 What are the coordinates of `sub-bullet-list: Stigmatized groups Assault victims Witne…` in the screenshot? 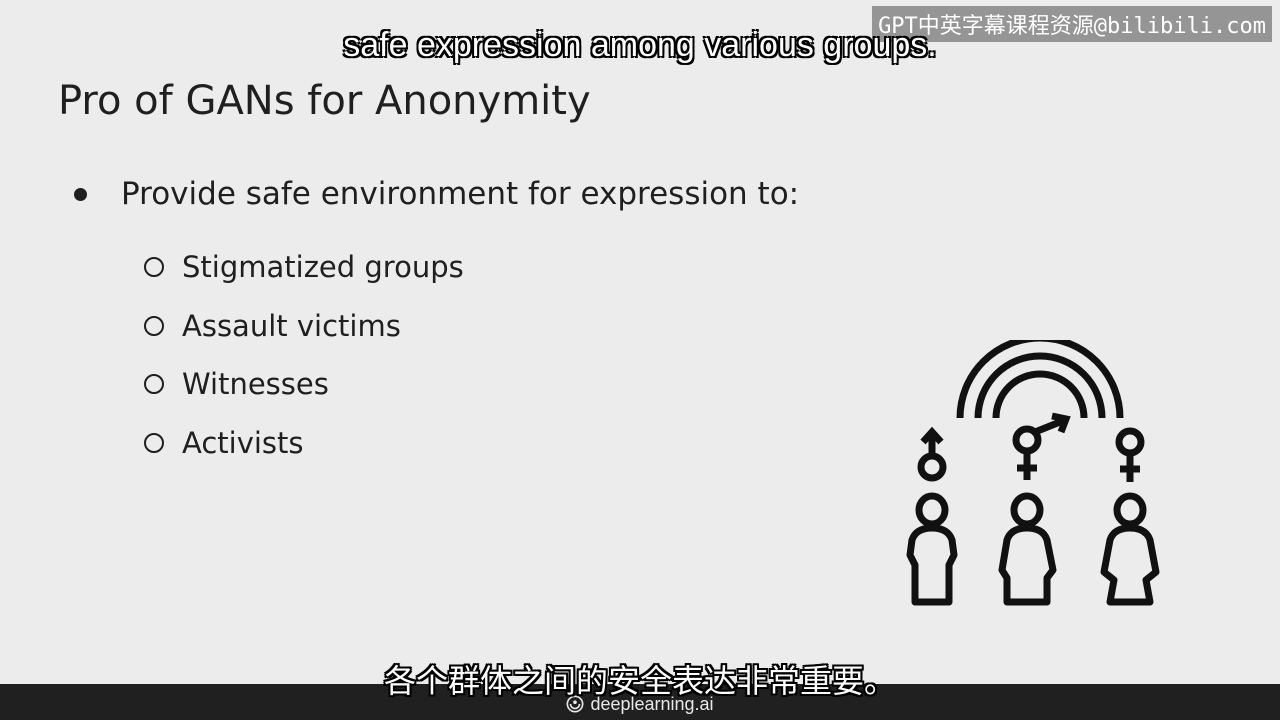 It's located at (304, 355).